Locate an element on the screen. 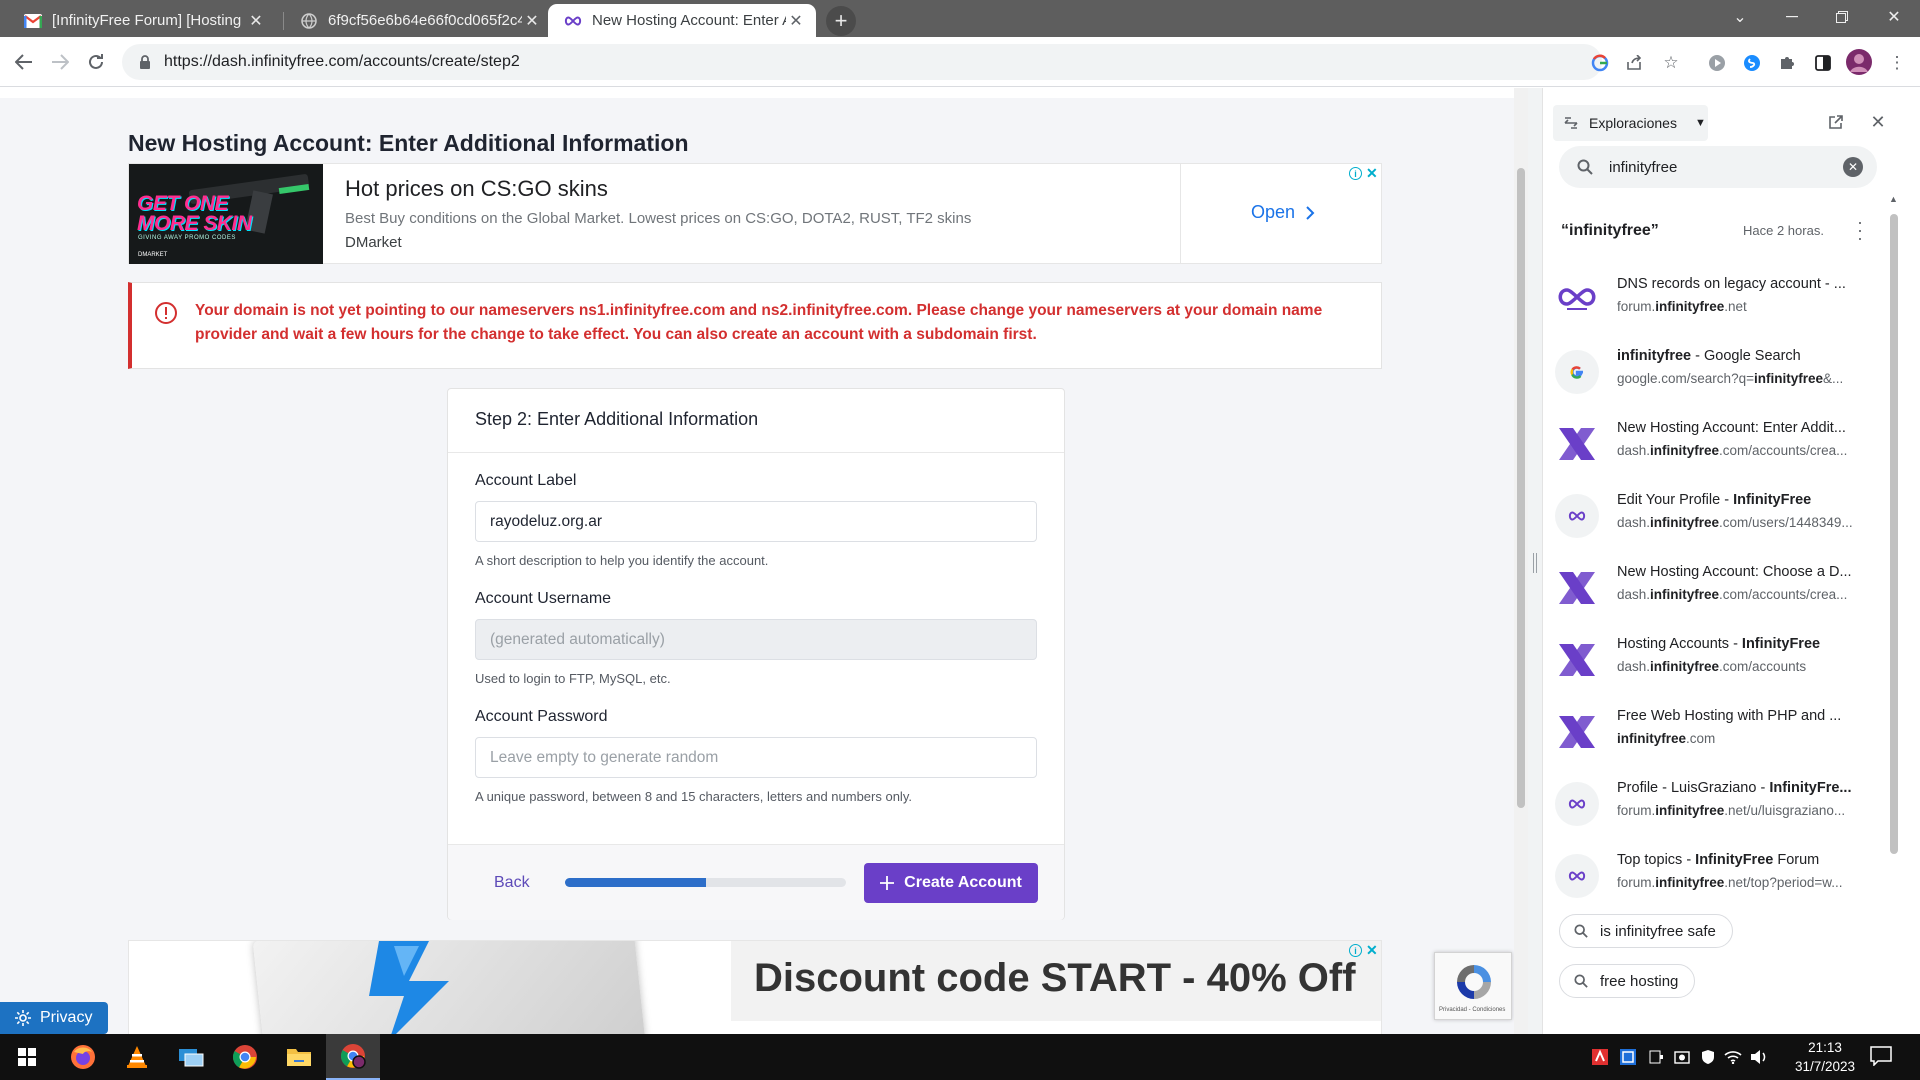 The image size is (1920, 1080). page-scrollbar is located at coordinates (1521, 561).